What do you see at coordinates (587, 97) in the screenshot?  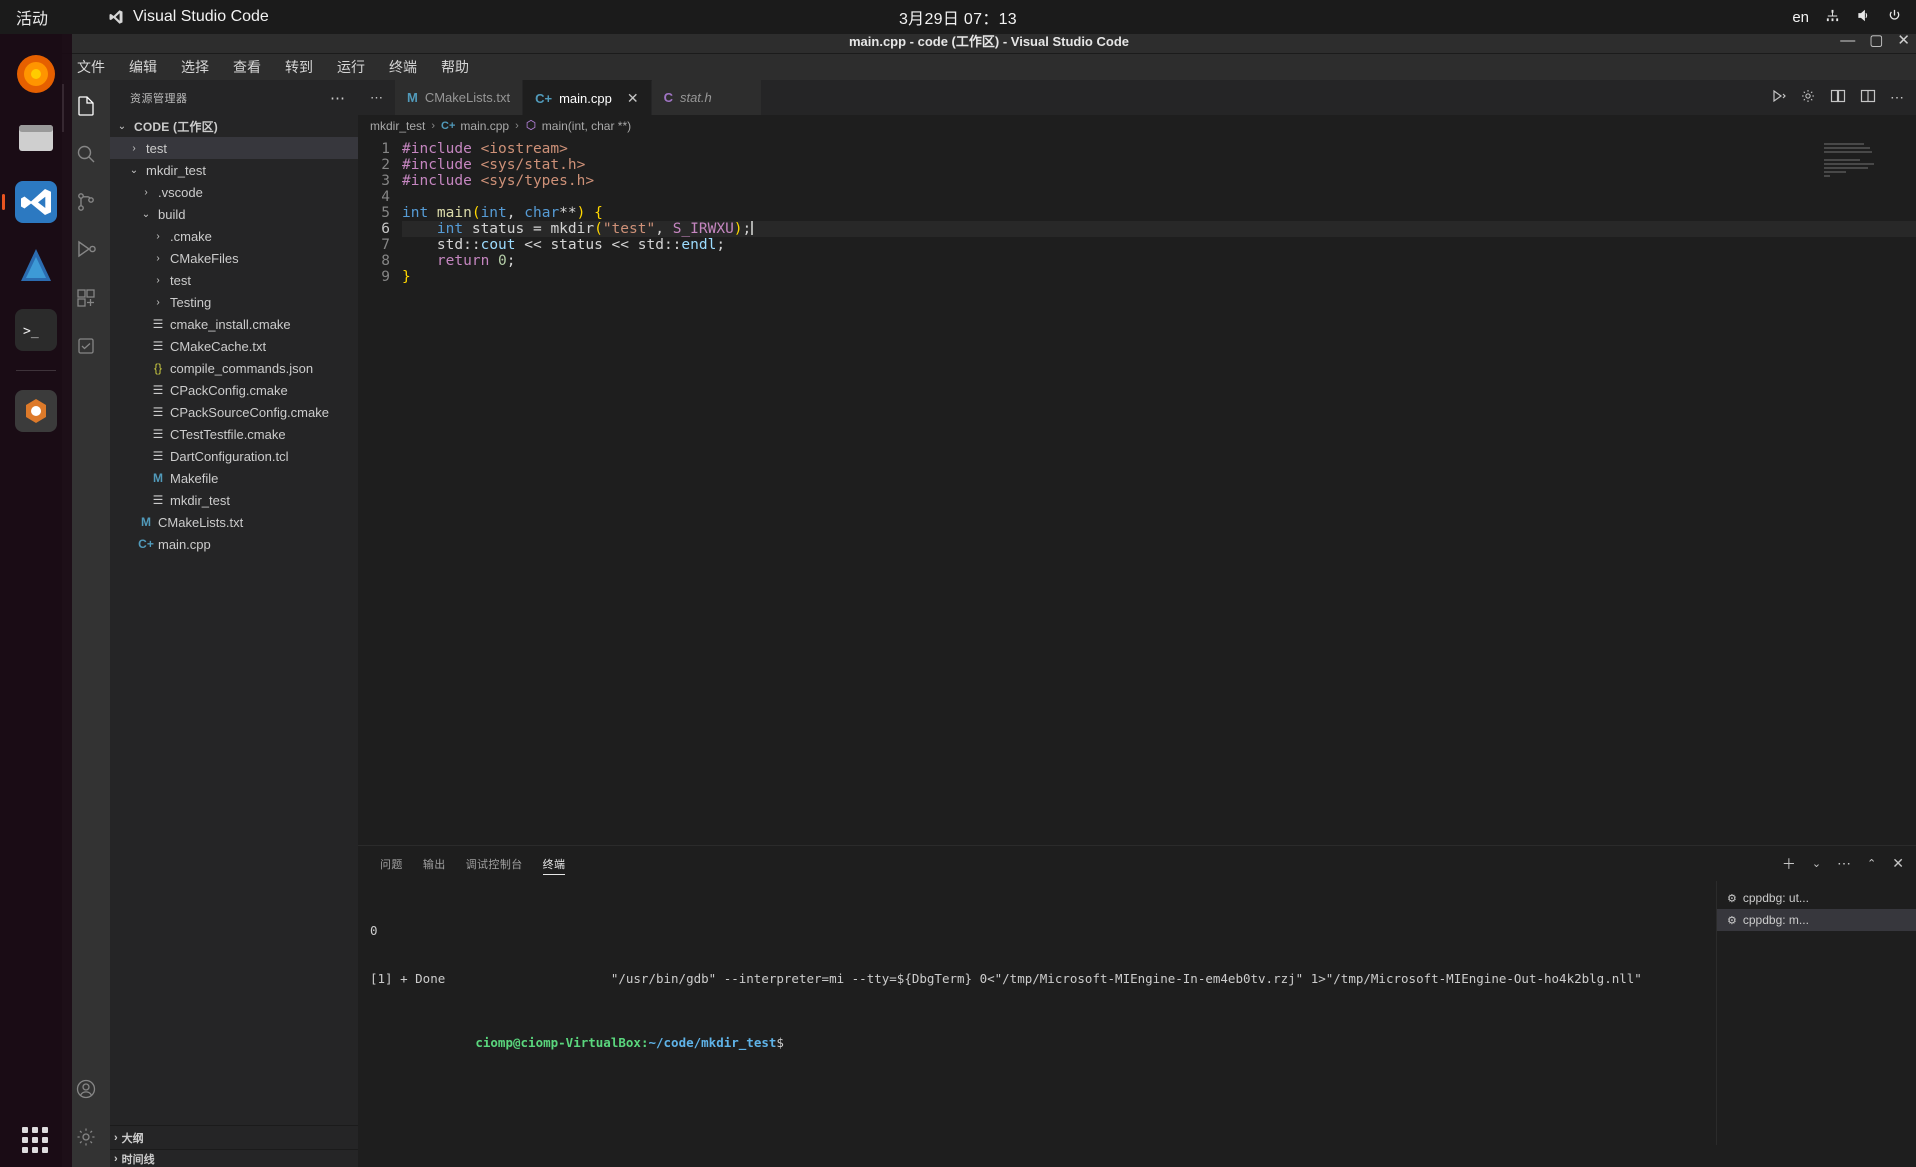 I see `tab-main-cpp: C+ main.cpp ✕` at bounding box center [587, 97].